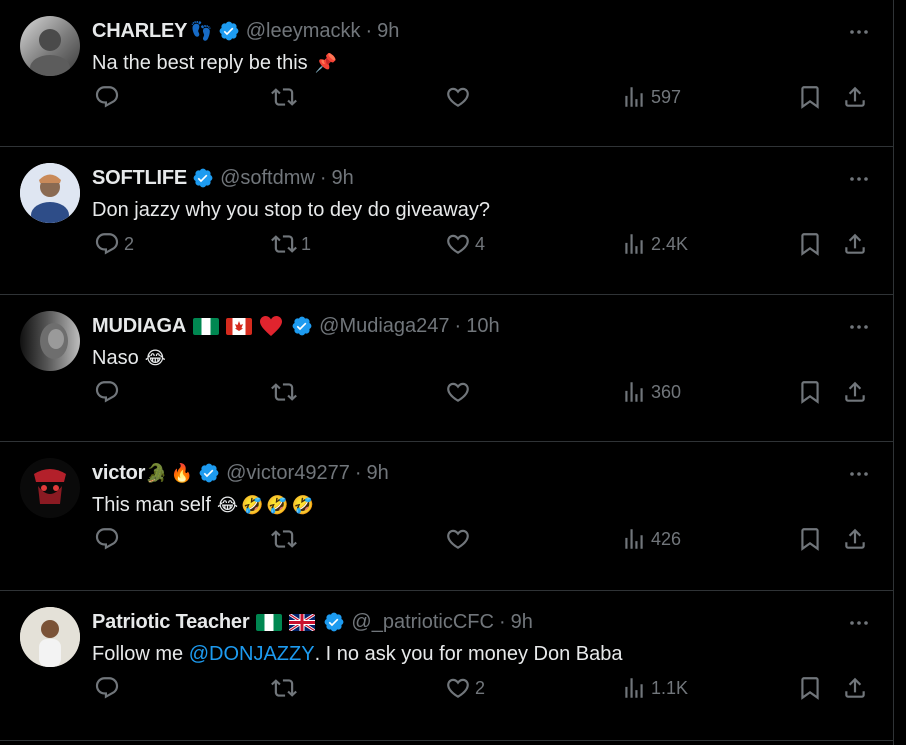 This screenshot has width=906, height=745. What do you see at coordinates (422, 622) in the screenshot?
I see `user-handle: @_patrioticCFC` at bounding box center [422, 622].